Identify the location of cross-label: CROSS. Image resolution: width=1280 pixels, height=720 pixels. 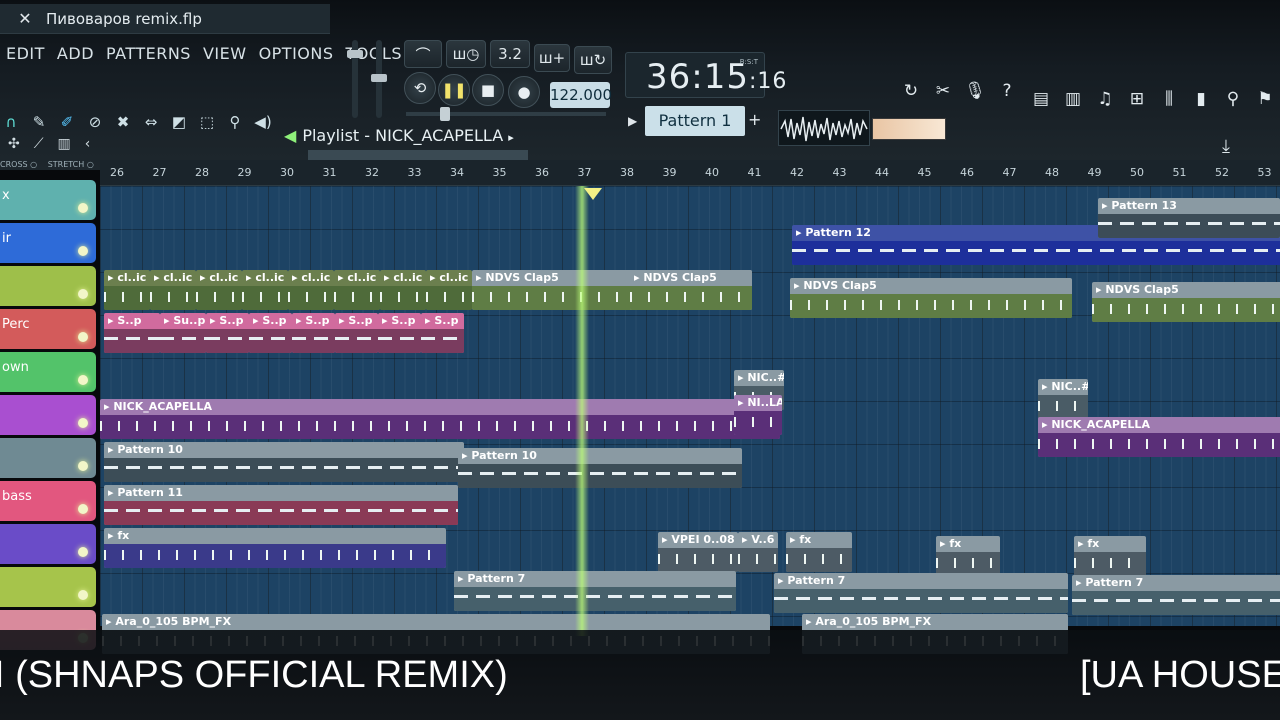
(14, 164).